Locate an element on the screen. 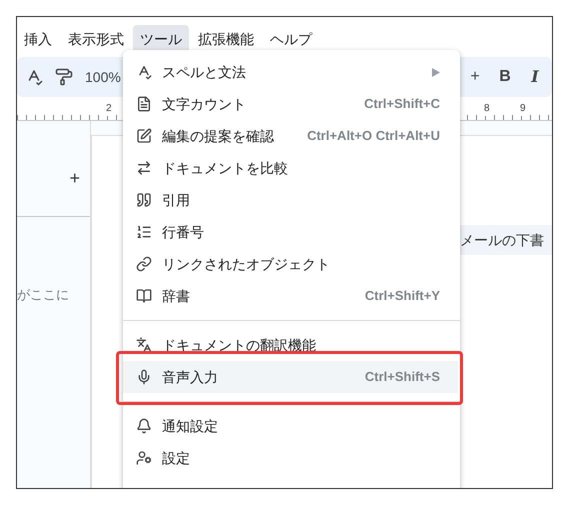  menu-item: 編集の提案を確認 Ctrl+Alt+O Ctrl+Alt+U is located at coordinates (290, 136).